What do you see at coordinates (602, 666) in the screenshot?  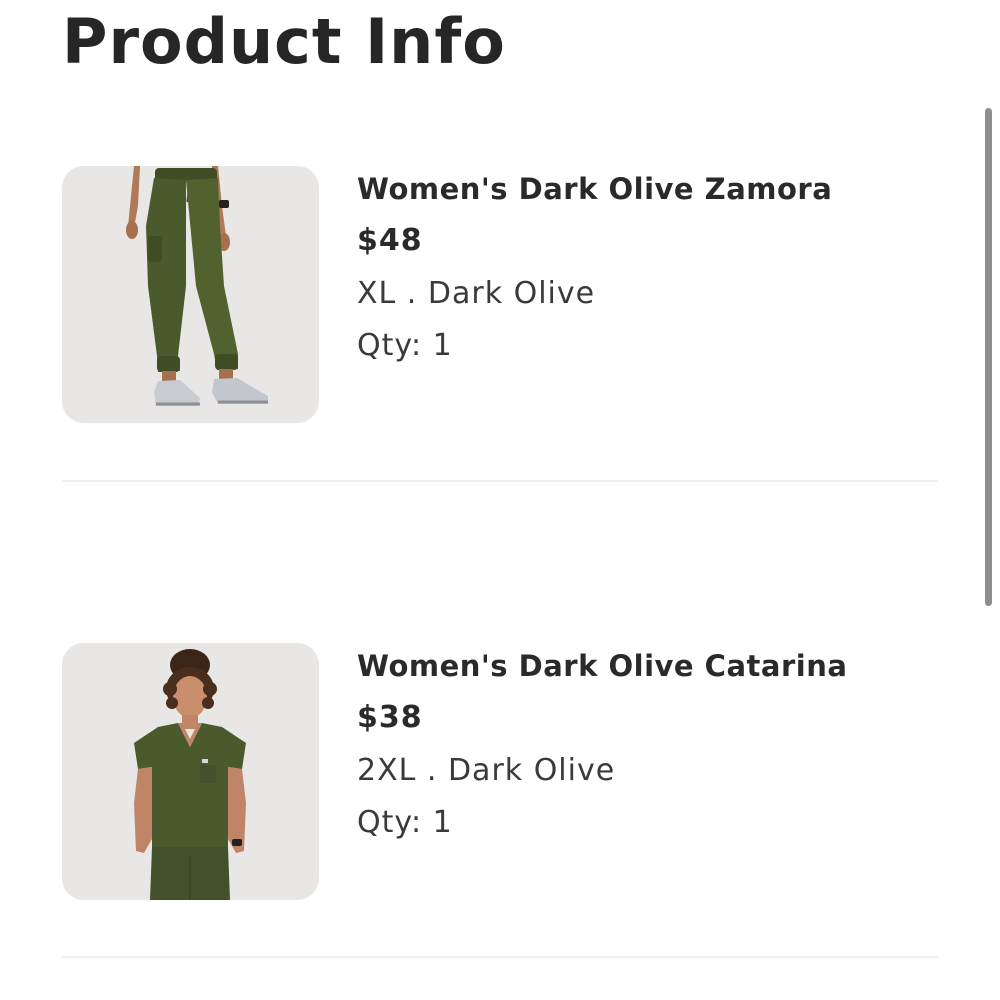 I see `product-name: Women's Dark Olive Catarina` at bounding box center [602, 666].